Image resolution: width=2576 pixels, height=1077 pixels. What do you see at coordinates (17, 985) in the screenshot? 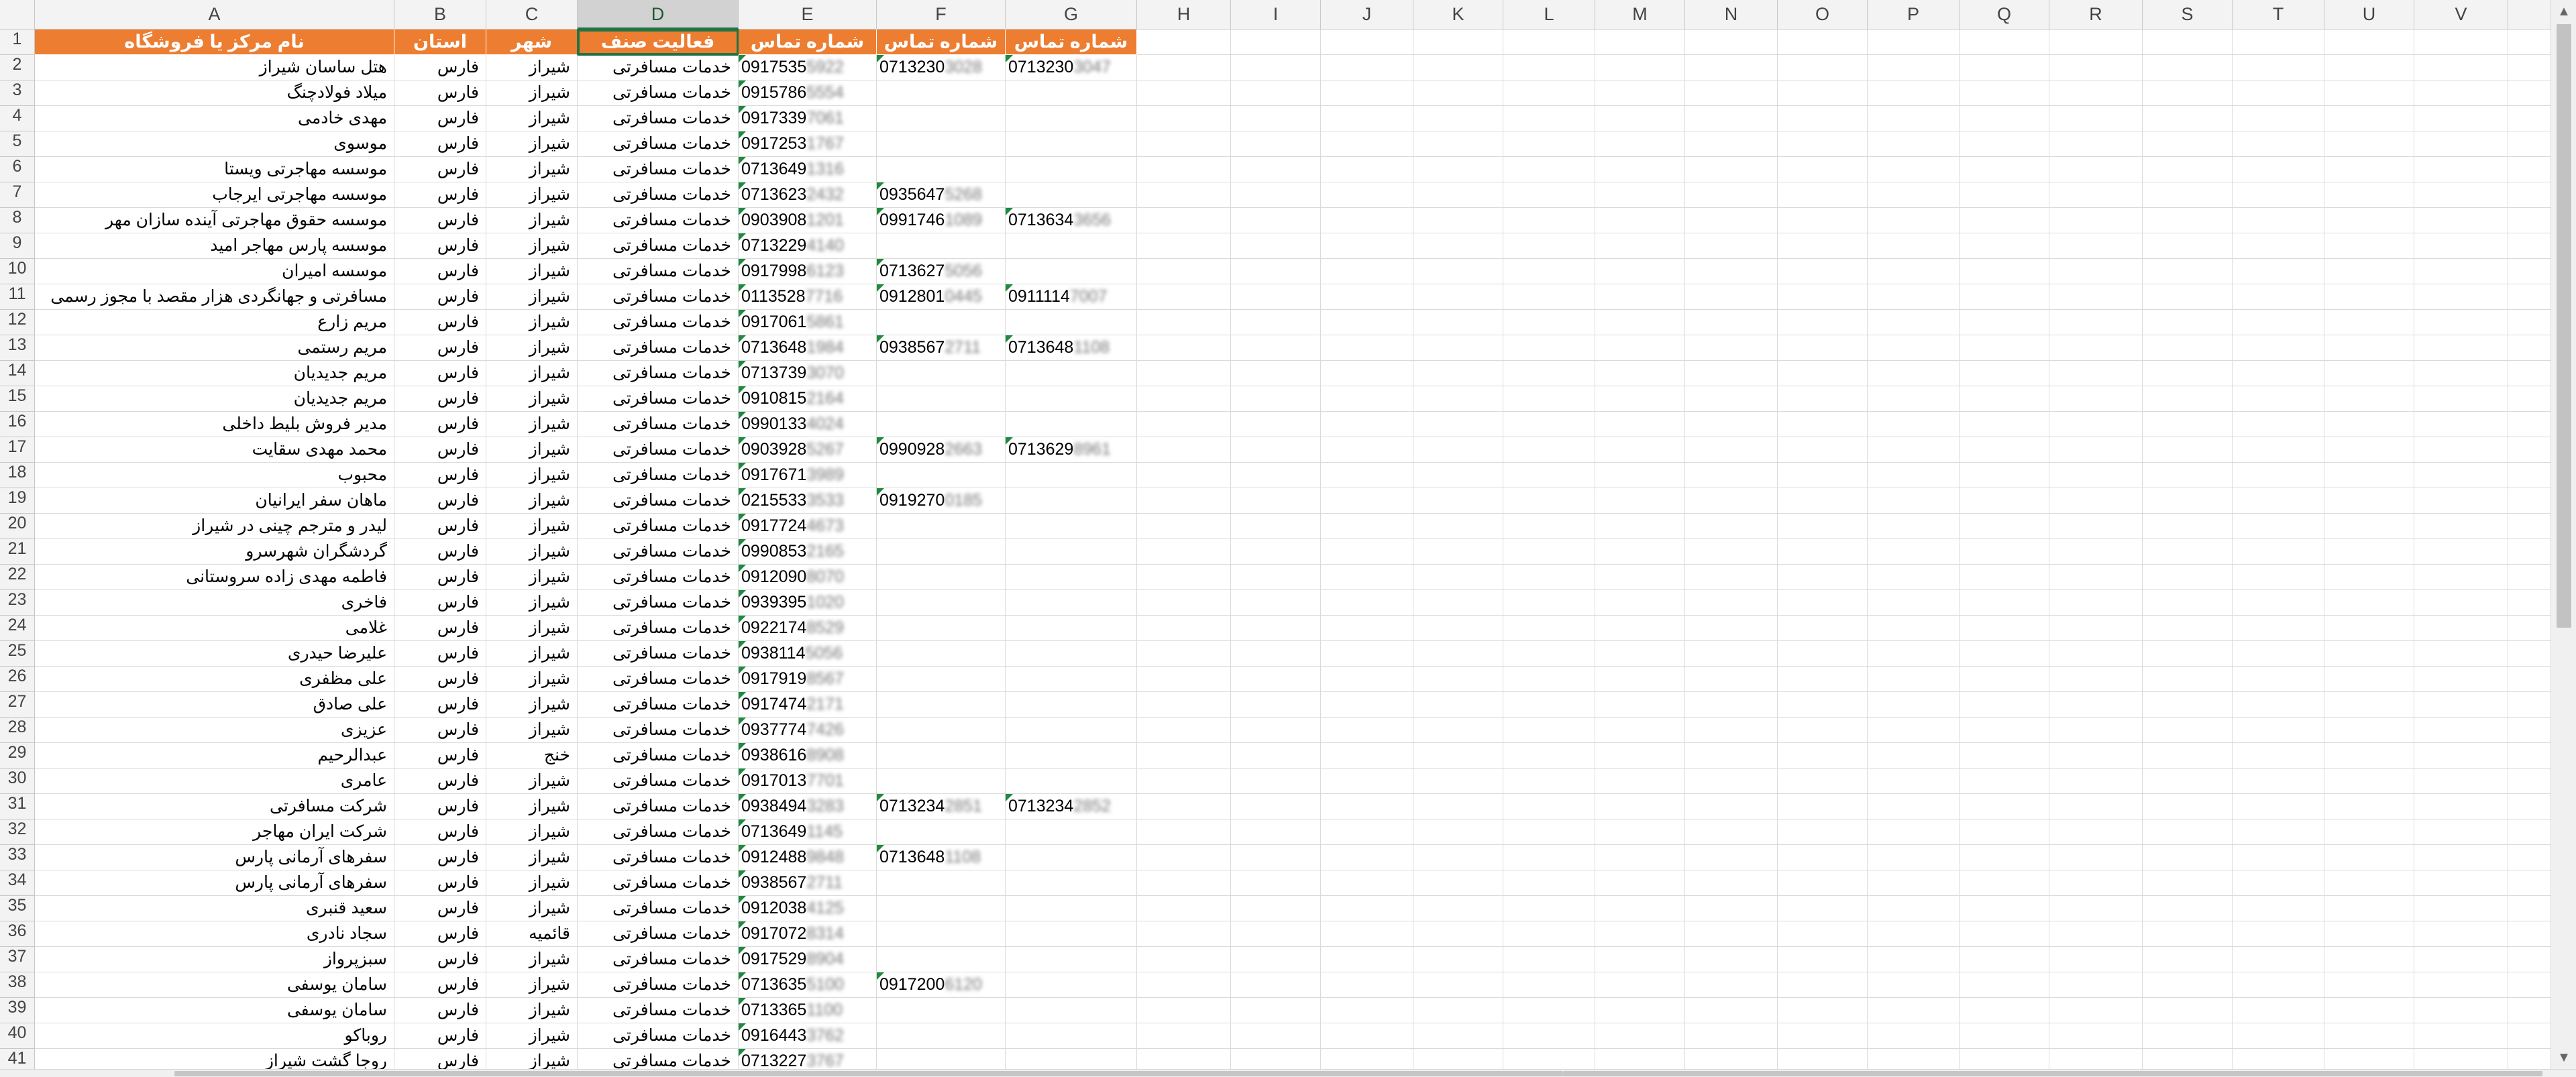
I see `row-header: 38` at bounding box center [17, 985].